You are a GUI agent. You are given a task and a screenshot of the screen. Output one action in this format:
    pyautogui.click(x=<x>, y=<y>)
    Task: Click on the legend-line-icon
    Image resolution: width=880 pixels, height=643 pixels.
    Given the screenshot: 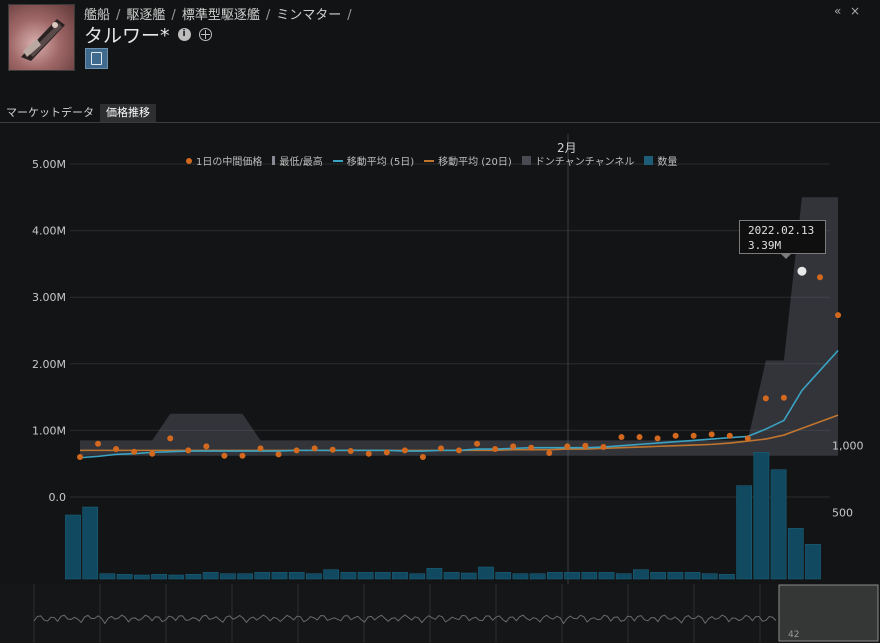 What is the action you would take?
    pyautogui.click(x=429, y=160)
    